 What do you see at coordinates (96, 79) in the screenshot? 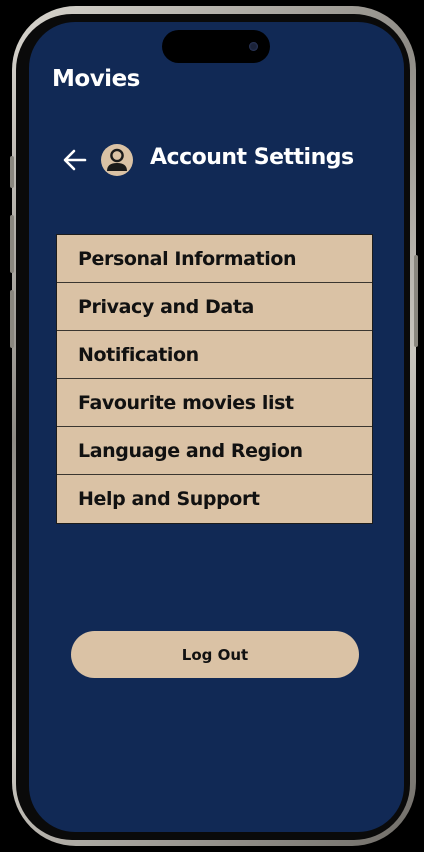
I see `app-title: Movies` at bounding box center [96, 79].